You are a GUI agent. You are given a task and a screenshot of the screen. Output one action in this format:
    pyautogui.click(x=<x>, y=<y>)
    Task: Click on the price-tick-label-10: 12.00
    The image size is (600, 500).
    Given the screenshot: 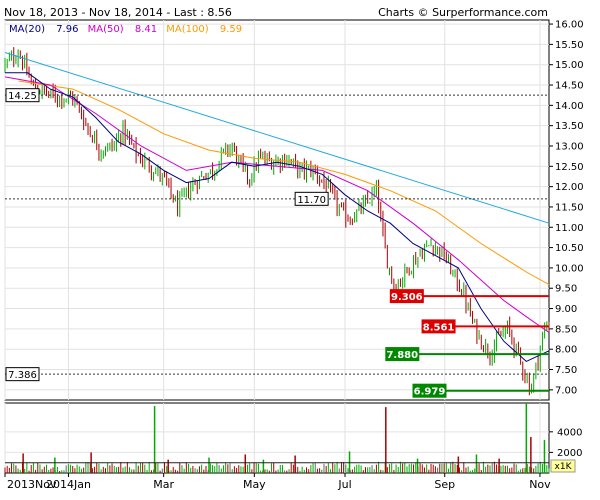 What is the action you would take?
    pyautogui.click(x=569, y=187)
    